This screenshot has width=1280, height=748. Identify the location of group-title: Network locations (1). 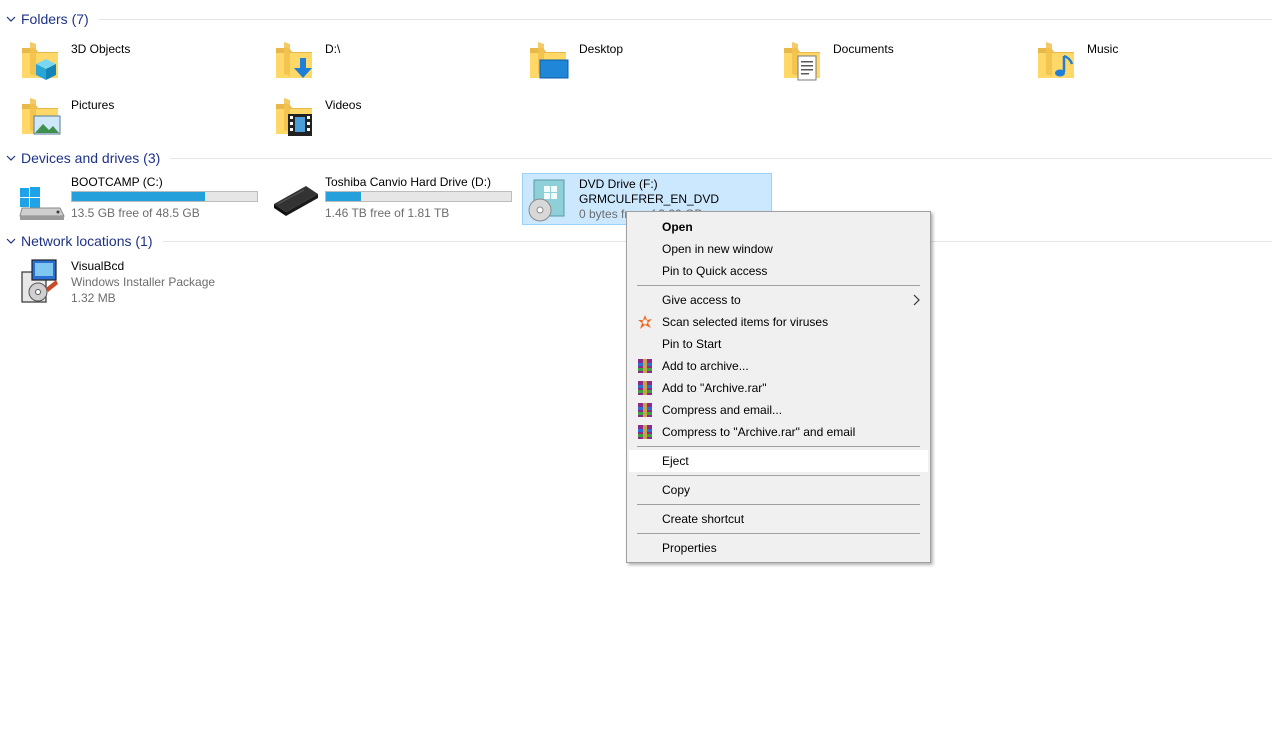
(87, 241).